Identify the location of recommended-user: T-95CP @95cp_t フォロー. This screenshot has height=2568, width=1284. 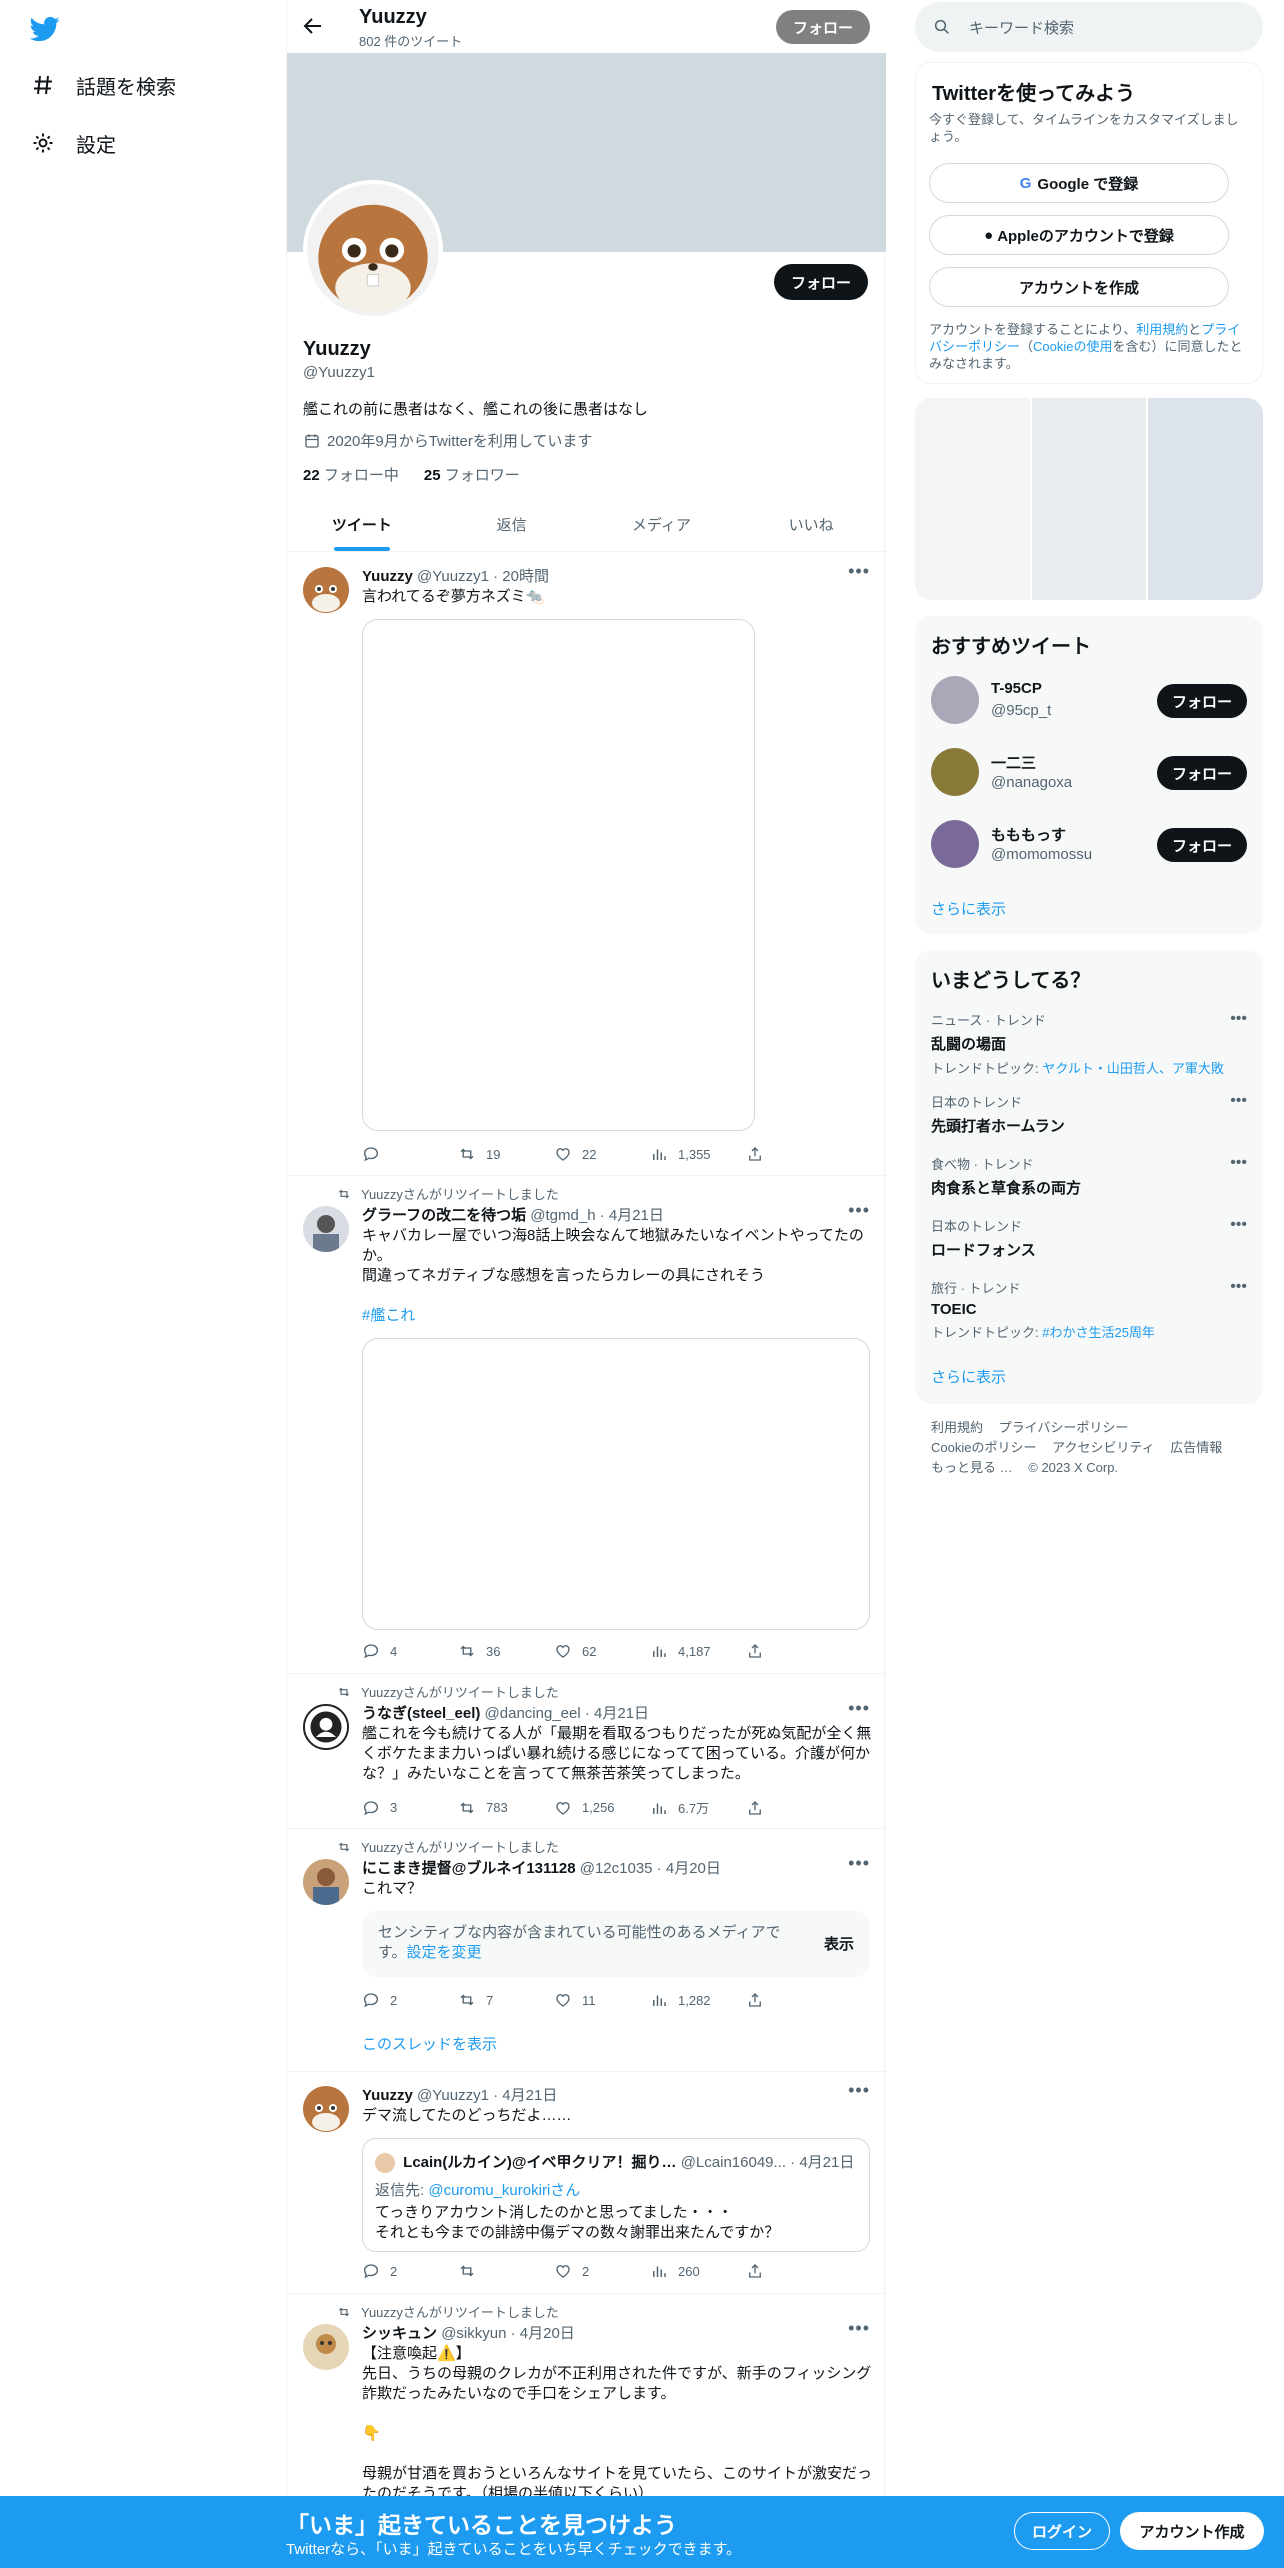
(1089, 700).